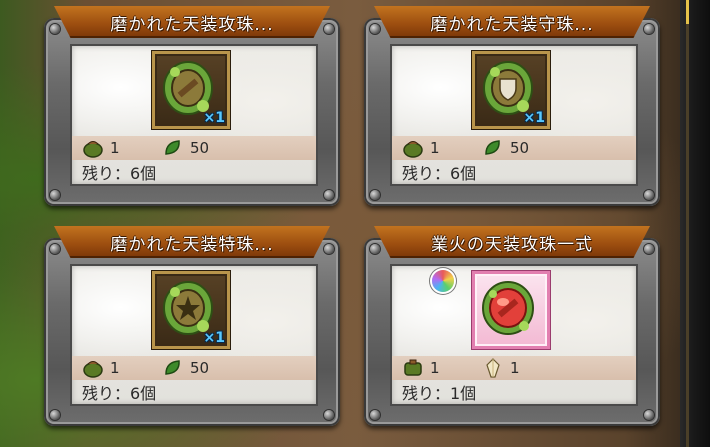  Describe the element at coordinates (508, 308) in the screenshot. I see `red-sword-orb-icon` at that location.